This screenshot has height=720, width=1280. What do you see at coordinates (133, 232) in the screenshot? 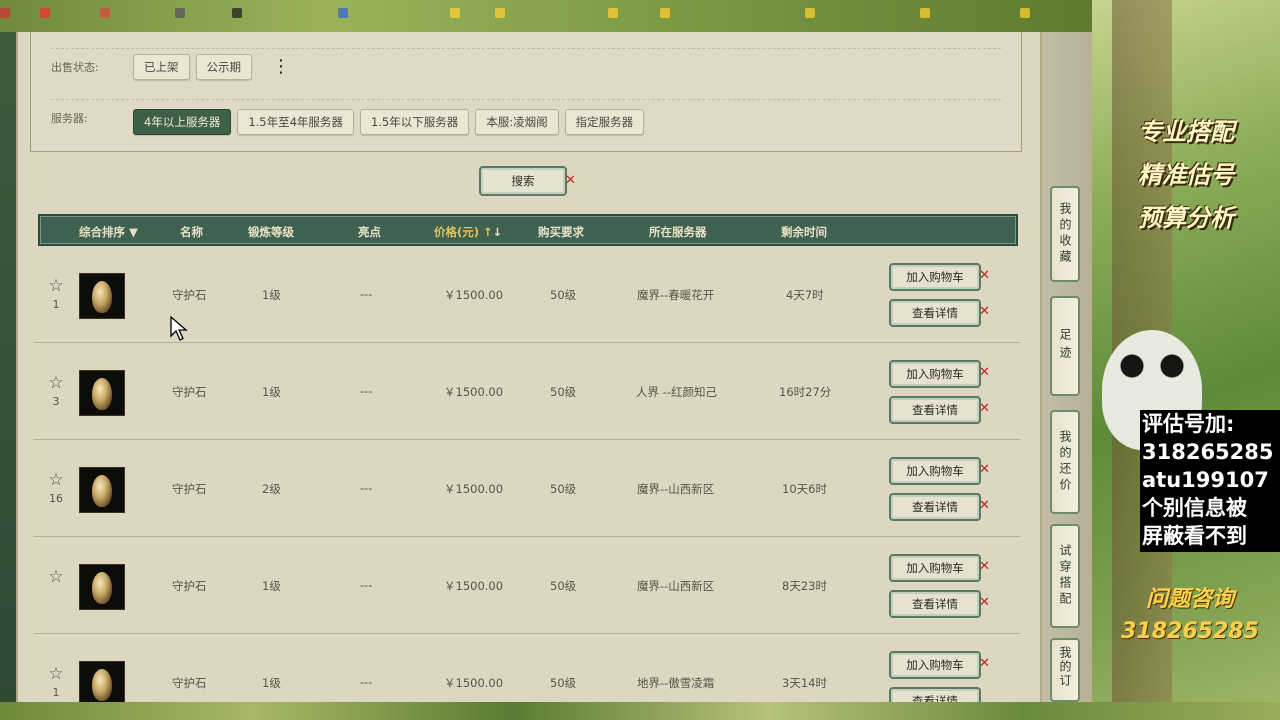
I see `caret-down-icon: ▼` at bounding box center [133, 232].